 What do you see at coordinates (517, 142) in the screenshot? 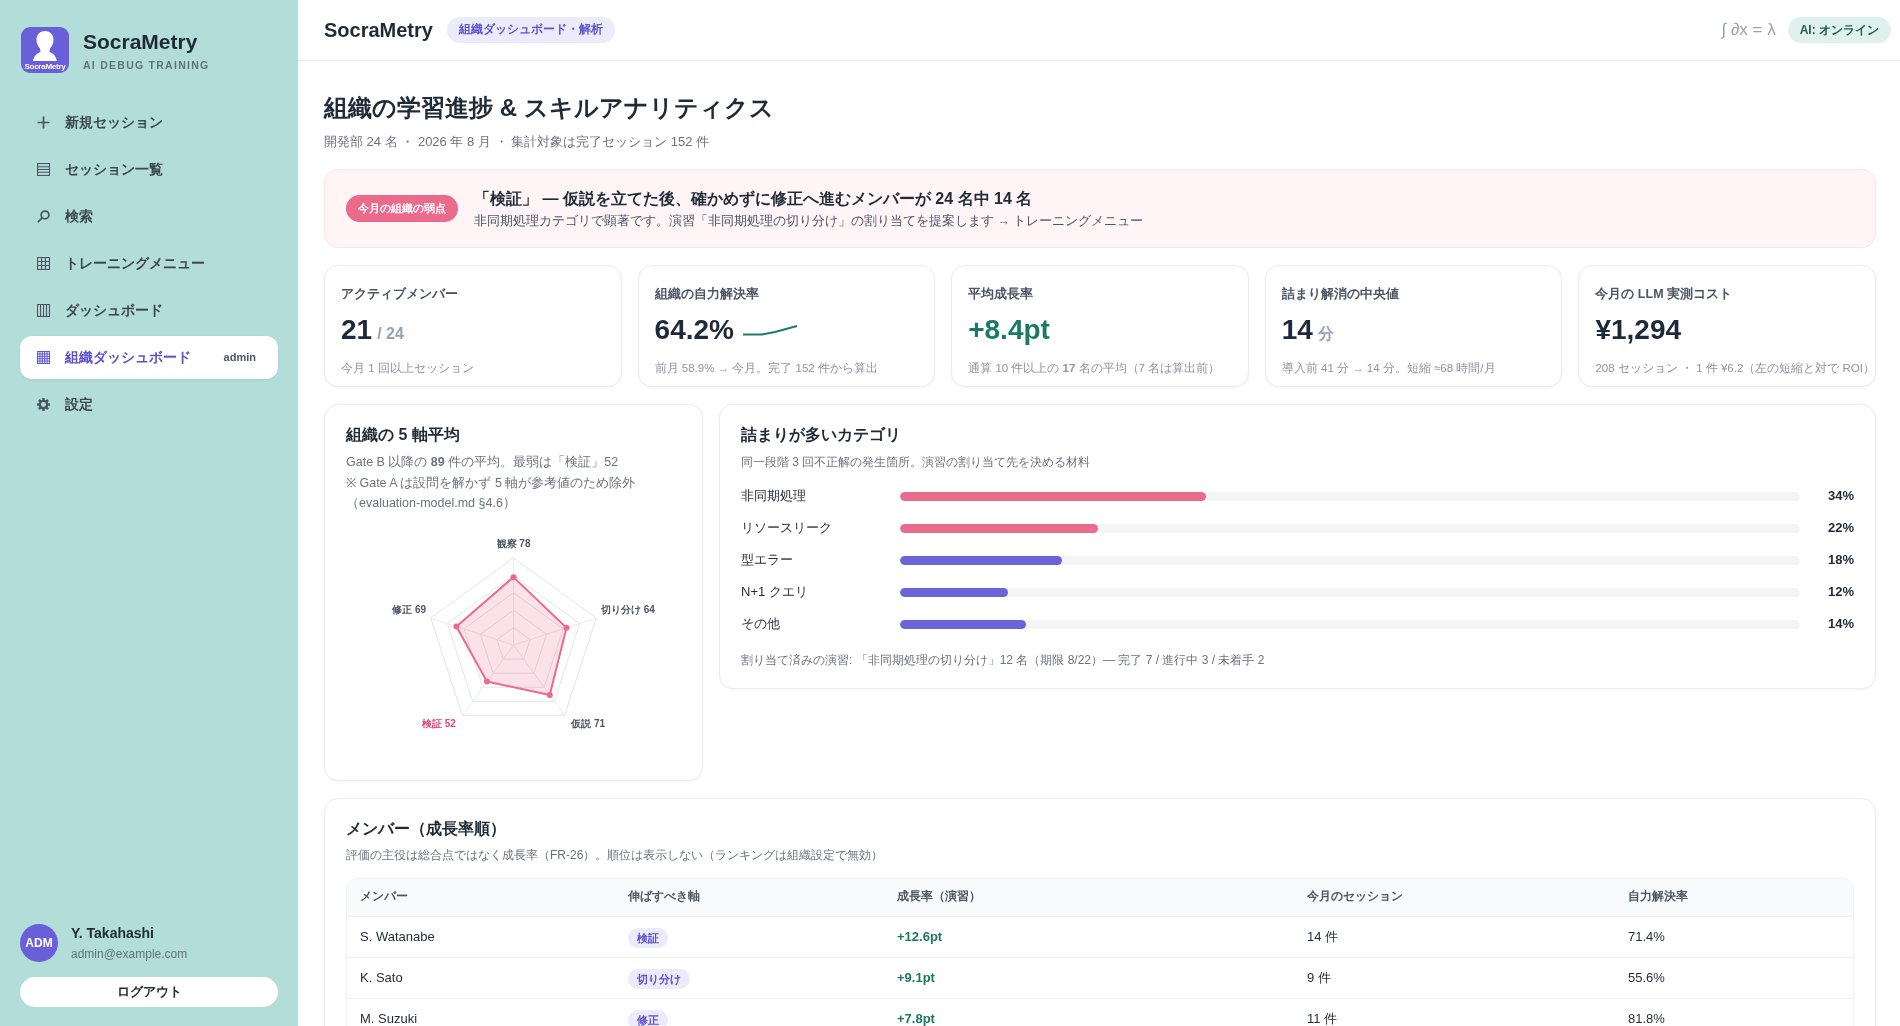
I see `page-subtitle: 開発部 24 名 ・ 2026 年 8 月 ・ 集計対象は完了セッション 152 件` at bounding box center [517, 142].